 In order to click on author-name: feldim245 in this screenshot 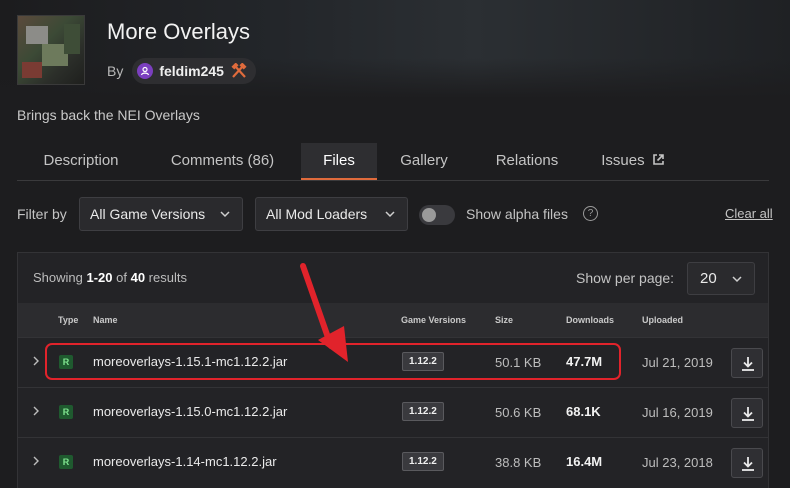, I will do `click(191, 71)`.